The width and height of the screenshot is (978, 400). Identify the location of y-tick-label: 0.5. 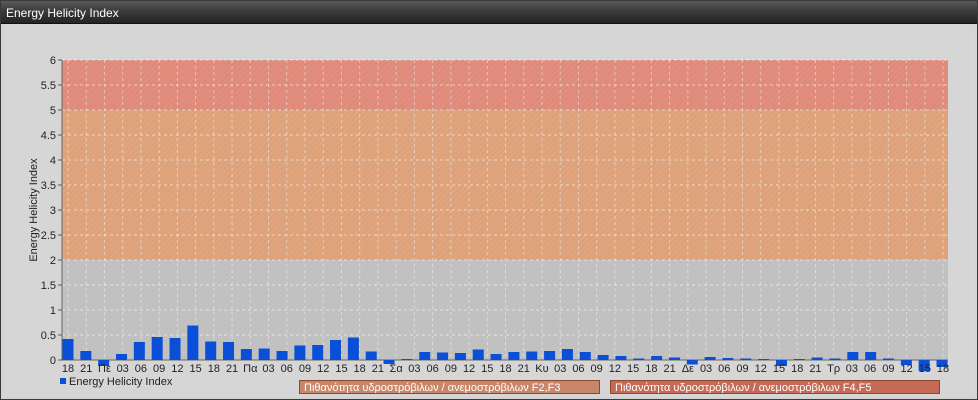
(48, 336).